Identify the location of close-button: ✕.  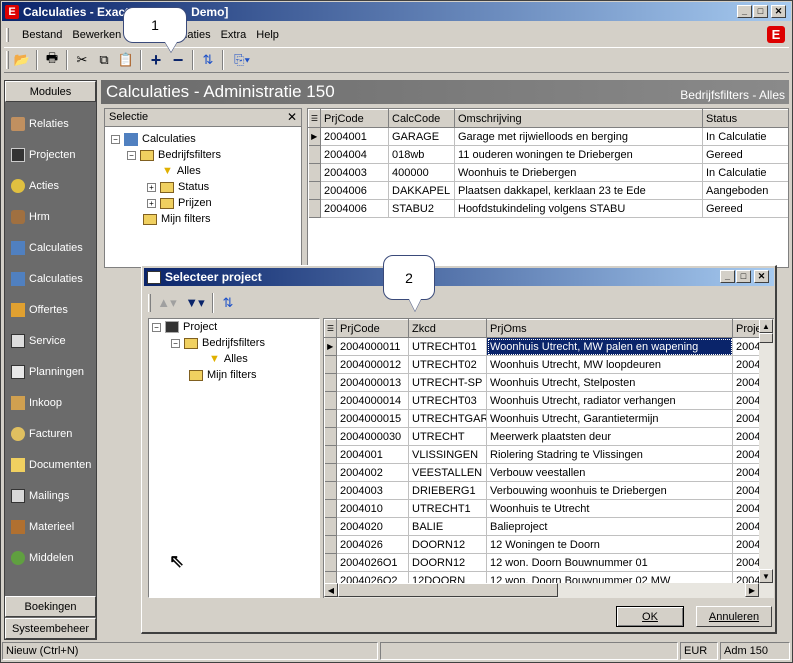
(778, 11).